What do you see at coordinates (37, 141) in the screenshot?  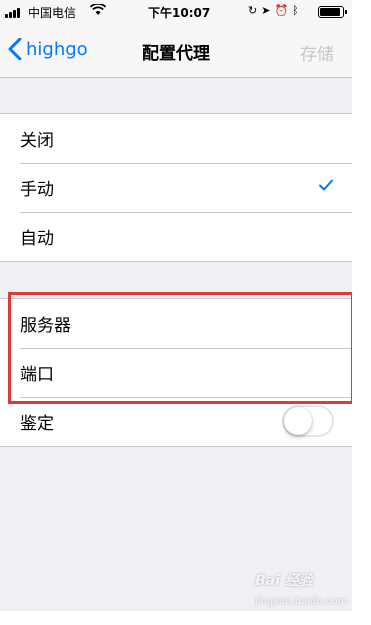 I see `proxy-mode-label: 关闭` at bounding box center [37, 141].